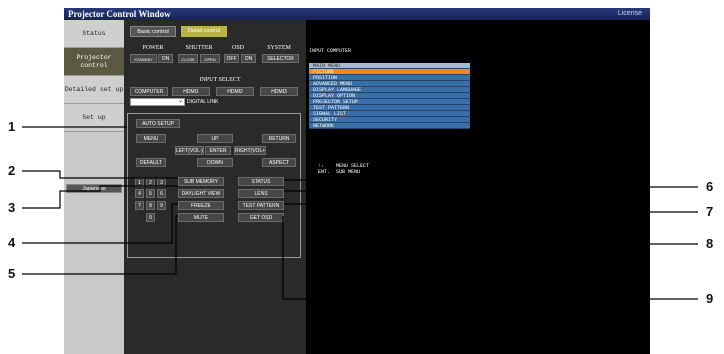  What do you see at coordinates (710, 211) in the screenshot?
I see `callout-7: 7` at bounding box center [710, 211].